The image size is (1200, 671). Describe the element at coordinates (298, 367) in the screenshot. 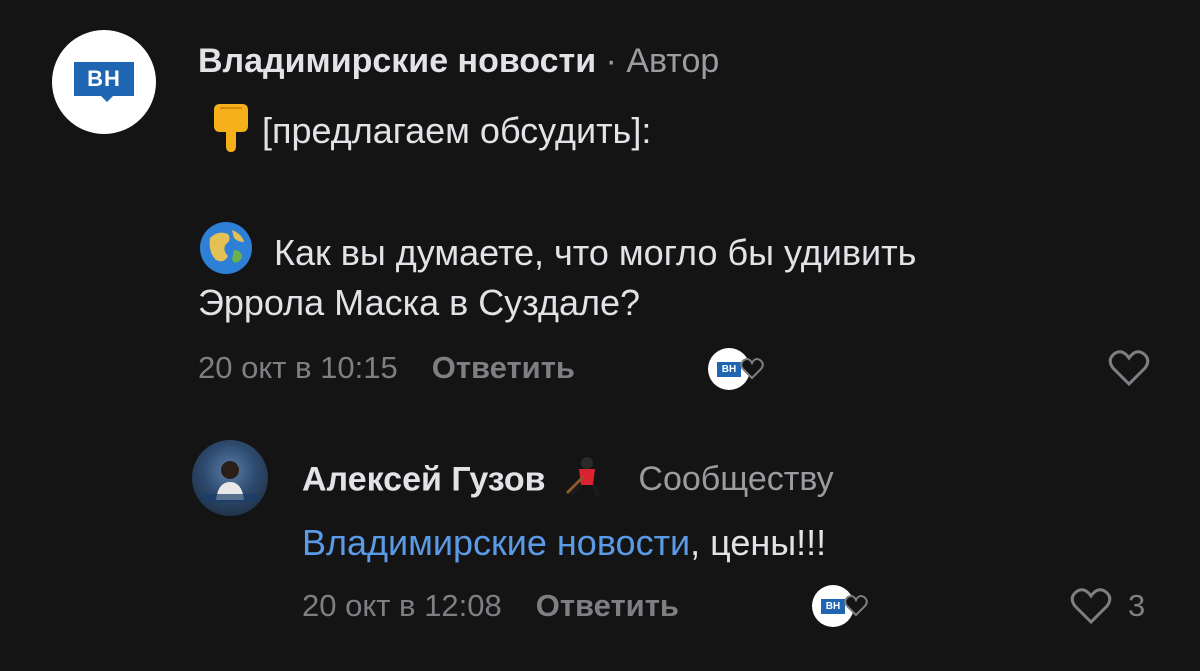

I see `comment-time: 20 окт в 10:15` at that location.